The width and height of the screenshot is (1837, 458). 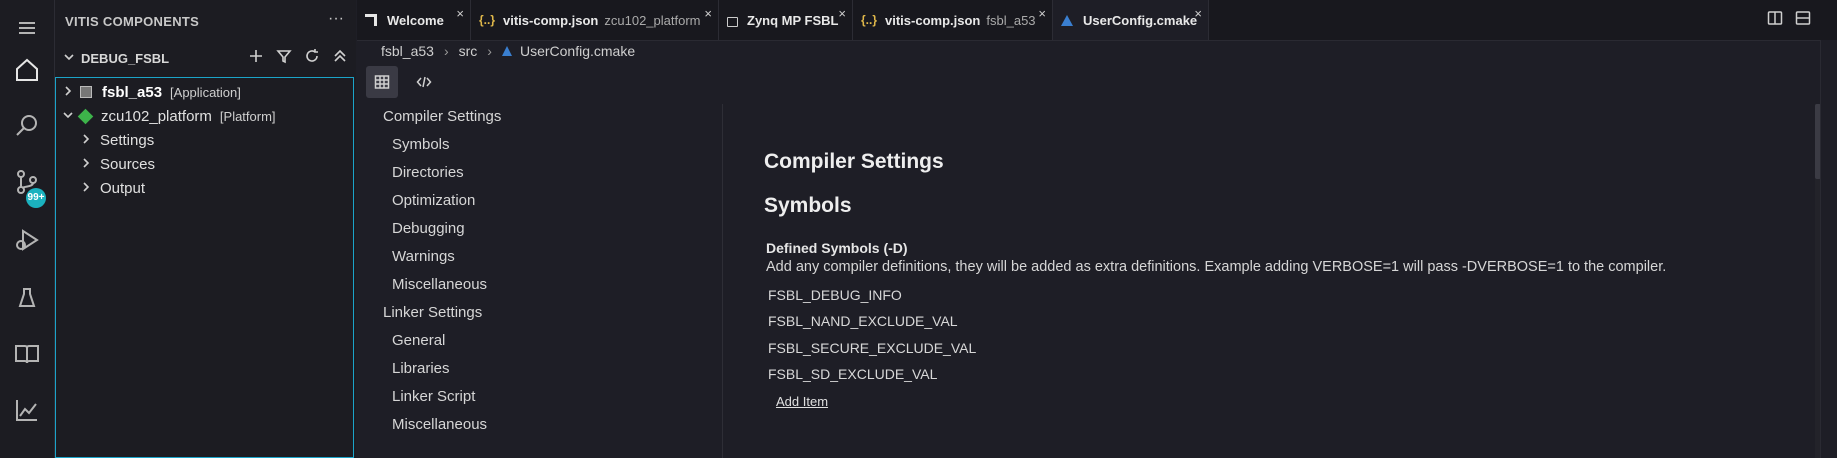 What do you see at coordinates (428, 228) in the screenshot?
I see `nav-item: Debugging` at bounding box center [428, 228].